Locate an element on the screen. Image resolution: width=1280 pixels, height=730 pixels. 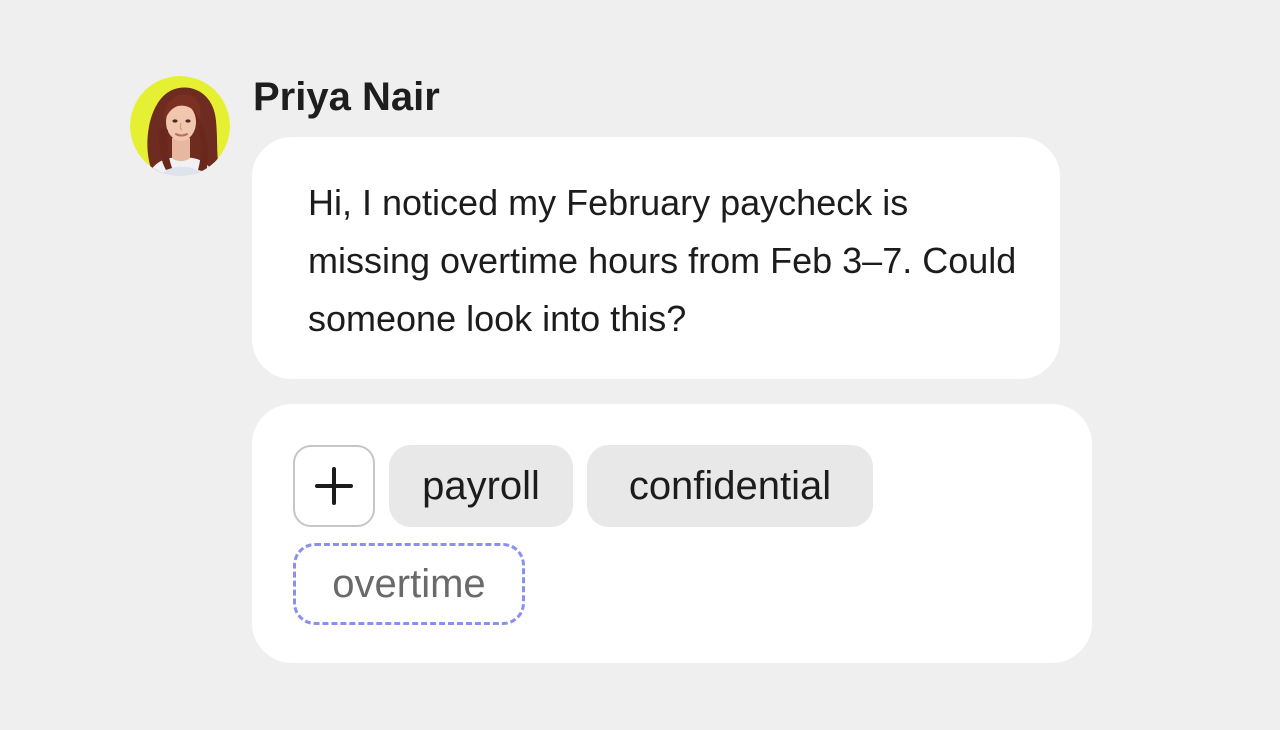
avatar is located at coordinates (180, 126).